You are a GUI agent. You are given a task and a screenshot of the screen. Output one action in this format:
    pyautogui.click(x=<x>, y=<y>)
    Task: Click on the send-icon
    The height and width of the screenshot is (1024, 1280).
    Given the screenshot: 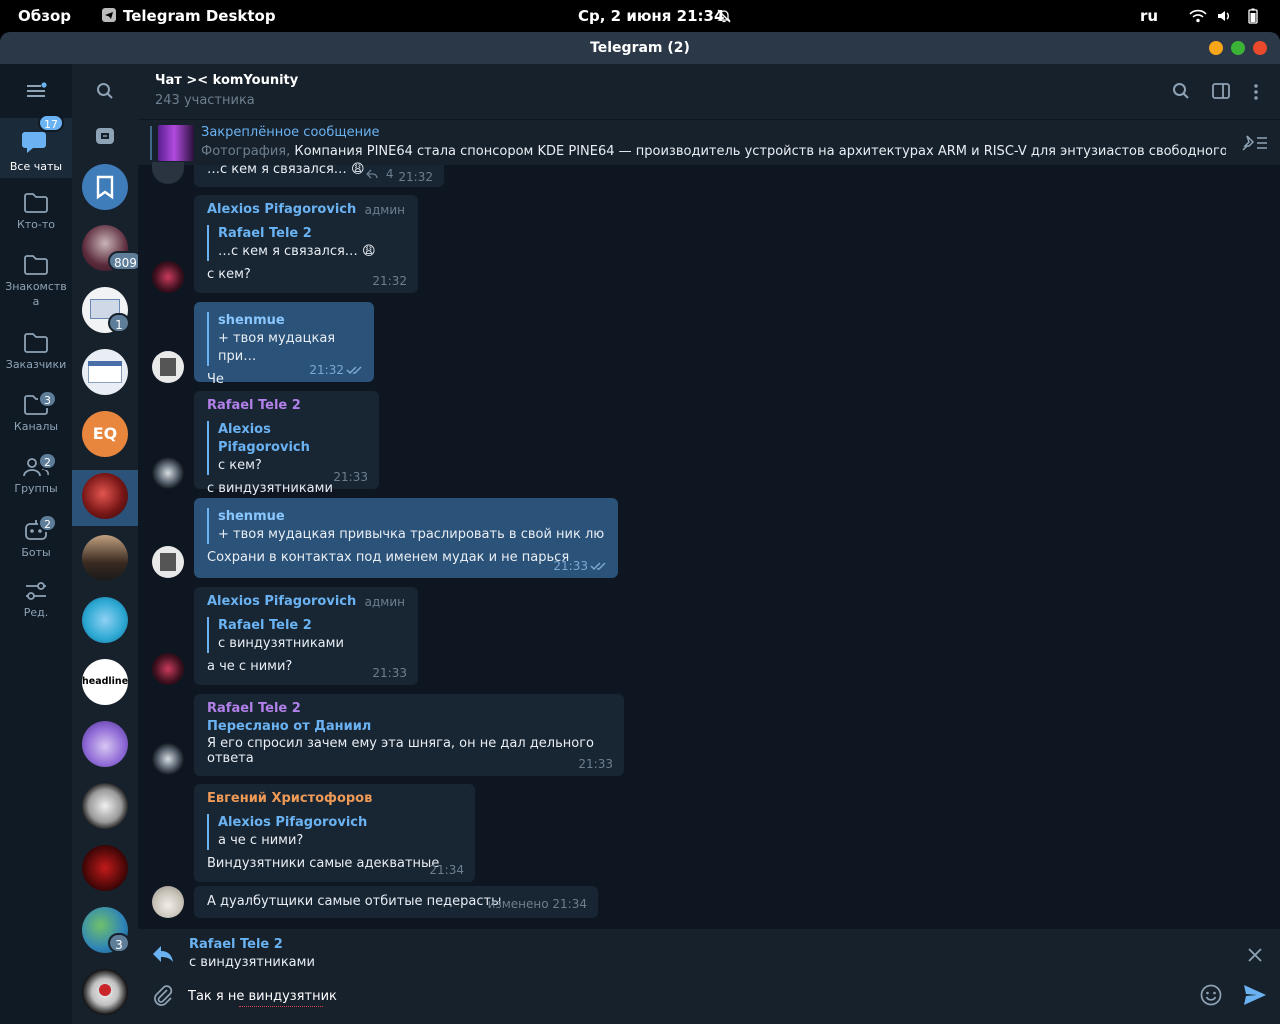 What is the action you would take?
    pyautogui.click(x=1255, y=995)
    